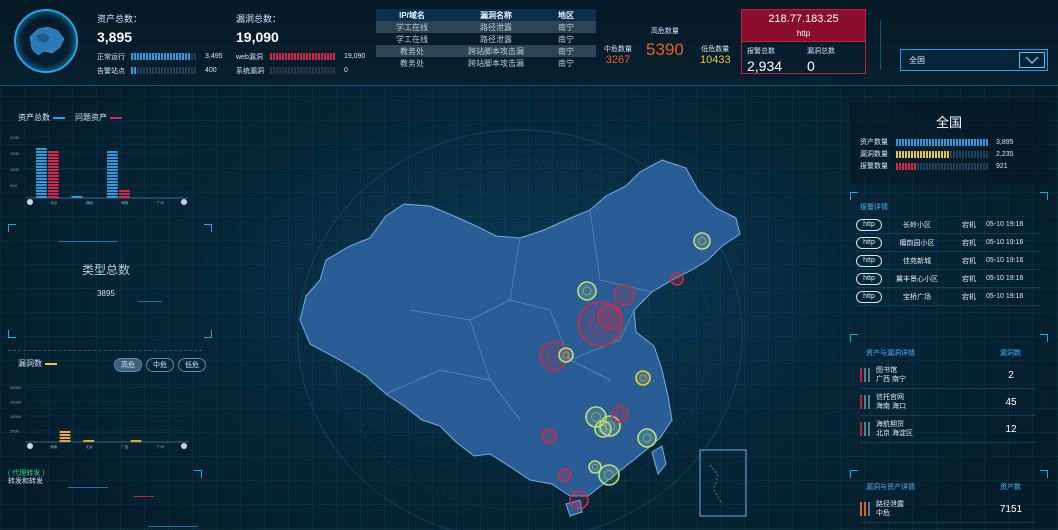  Describe the element at coordinates (948, 225) in the screenshot. I see `list-item: http 长岭小区 宕机 05-10 19:16` at that location.